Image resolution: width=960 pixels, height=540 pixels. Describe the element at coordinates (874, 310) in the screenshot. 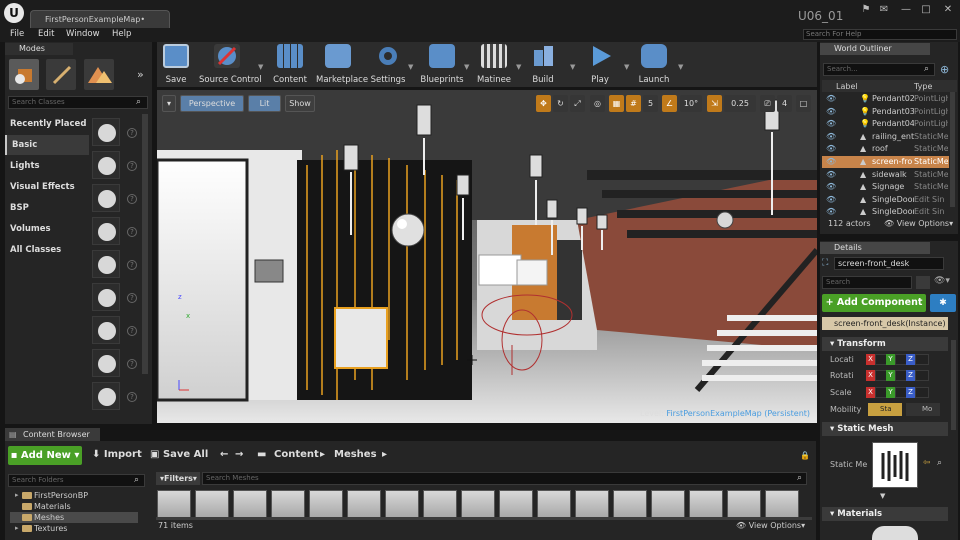

I see `add-component-button: + Add Component ▾` at that location.